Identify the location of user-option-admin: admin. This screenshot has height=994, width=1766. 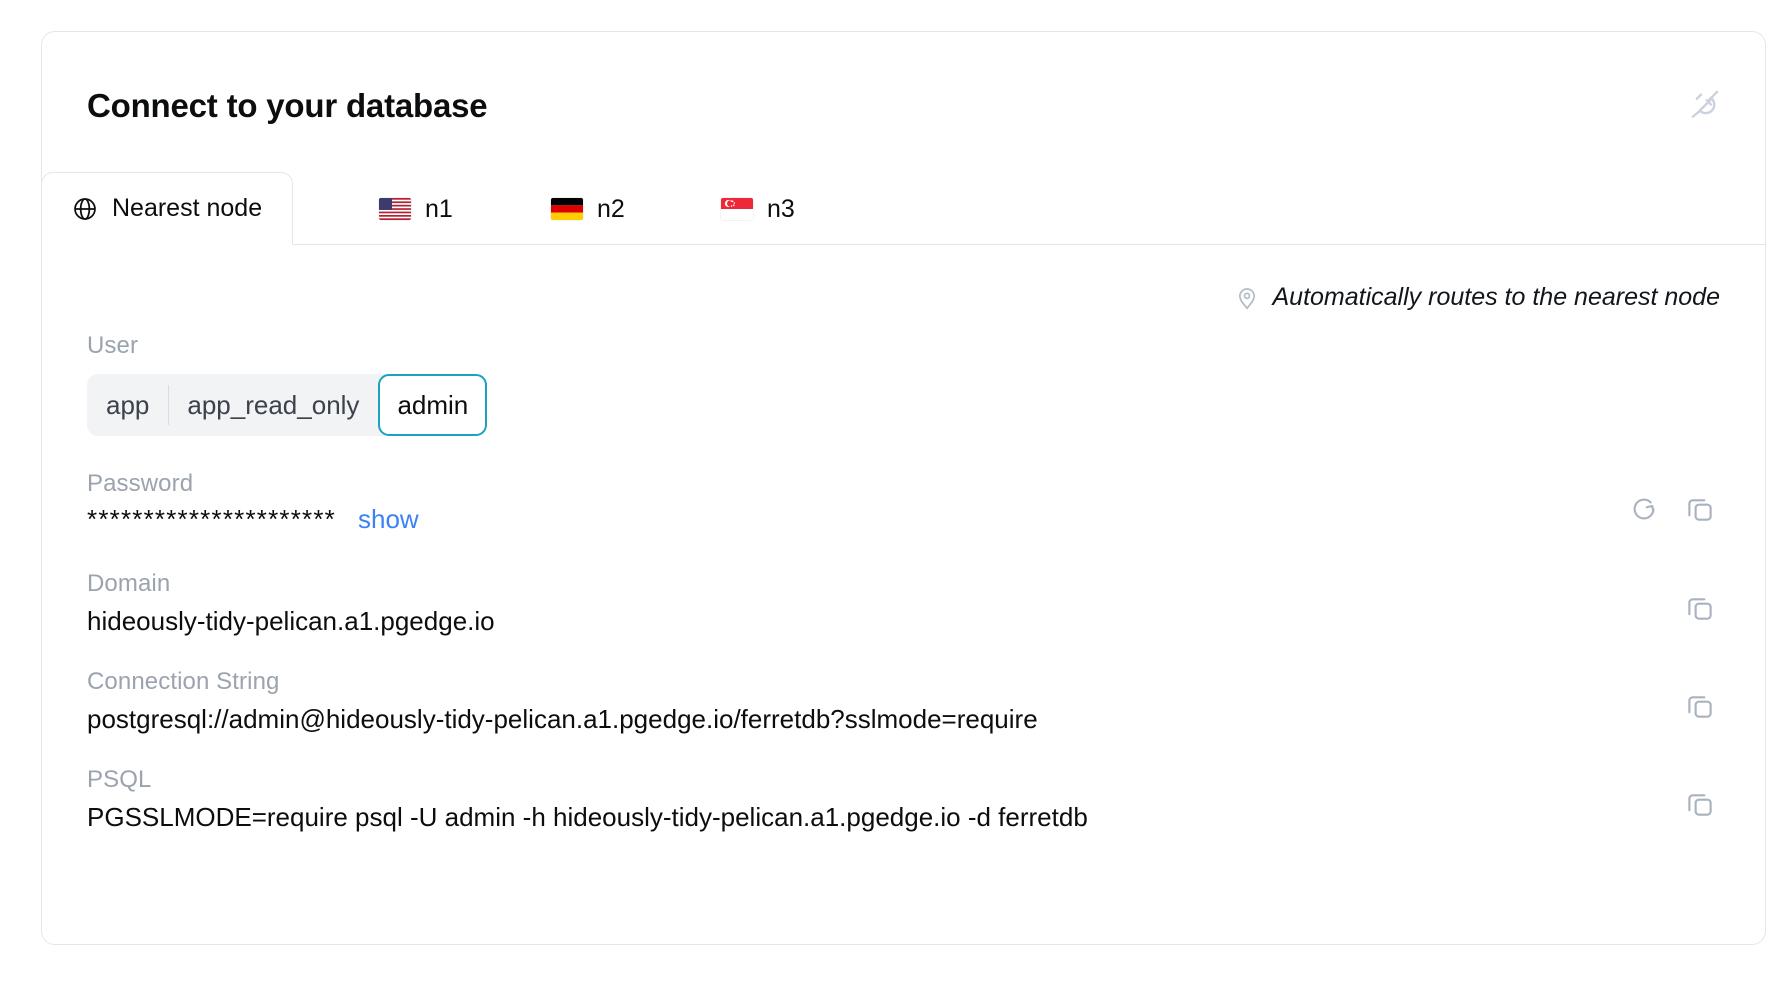
(433, 405).